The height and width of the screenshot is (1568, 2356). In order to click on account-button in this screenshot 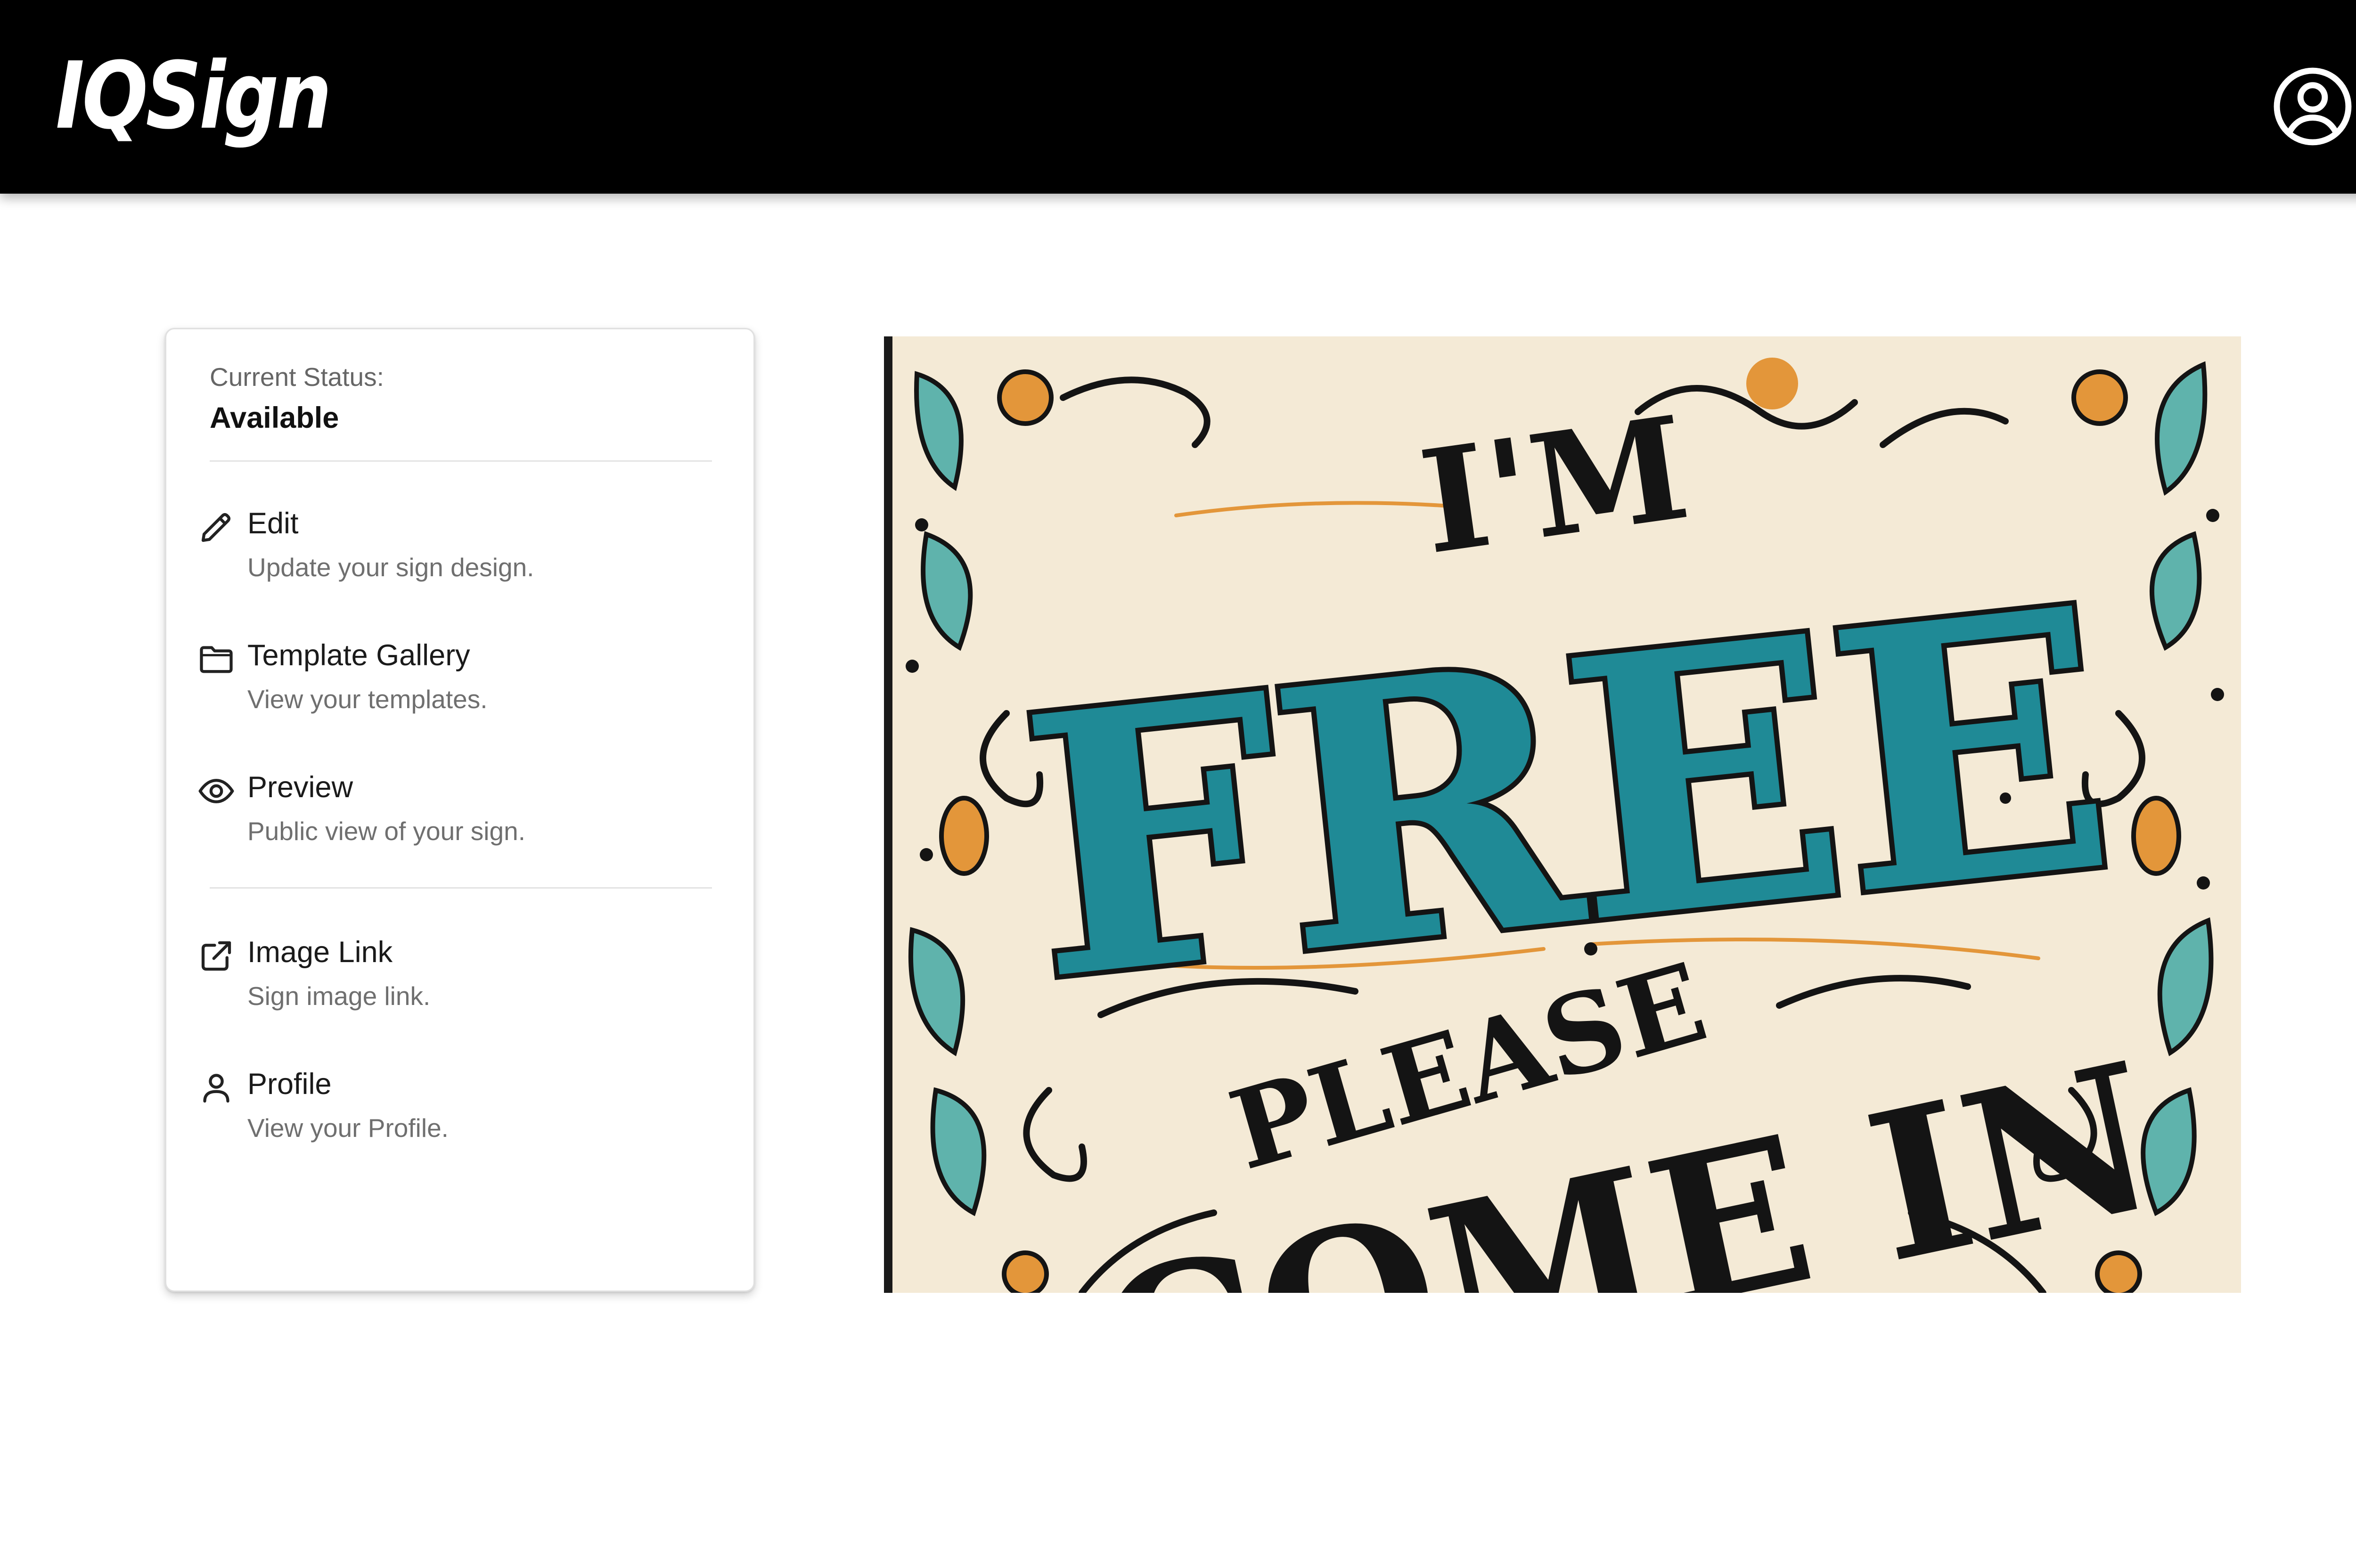, I will do `click(2312, 106)`.